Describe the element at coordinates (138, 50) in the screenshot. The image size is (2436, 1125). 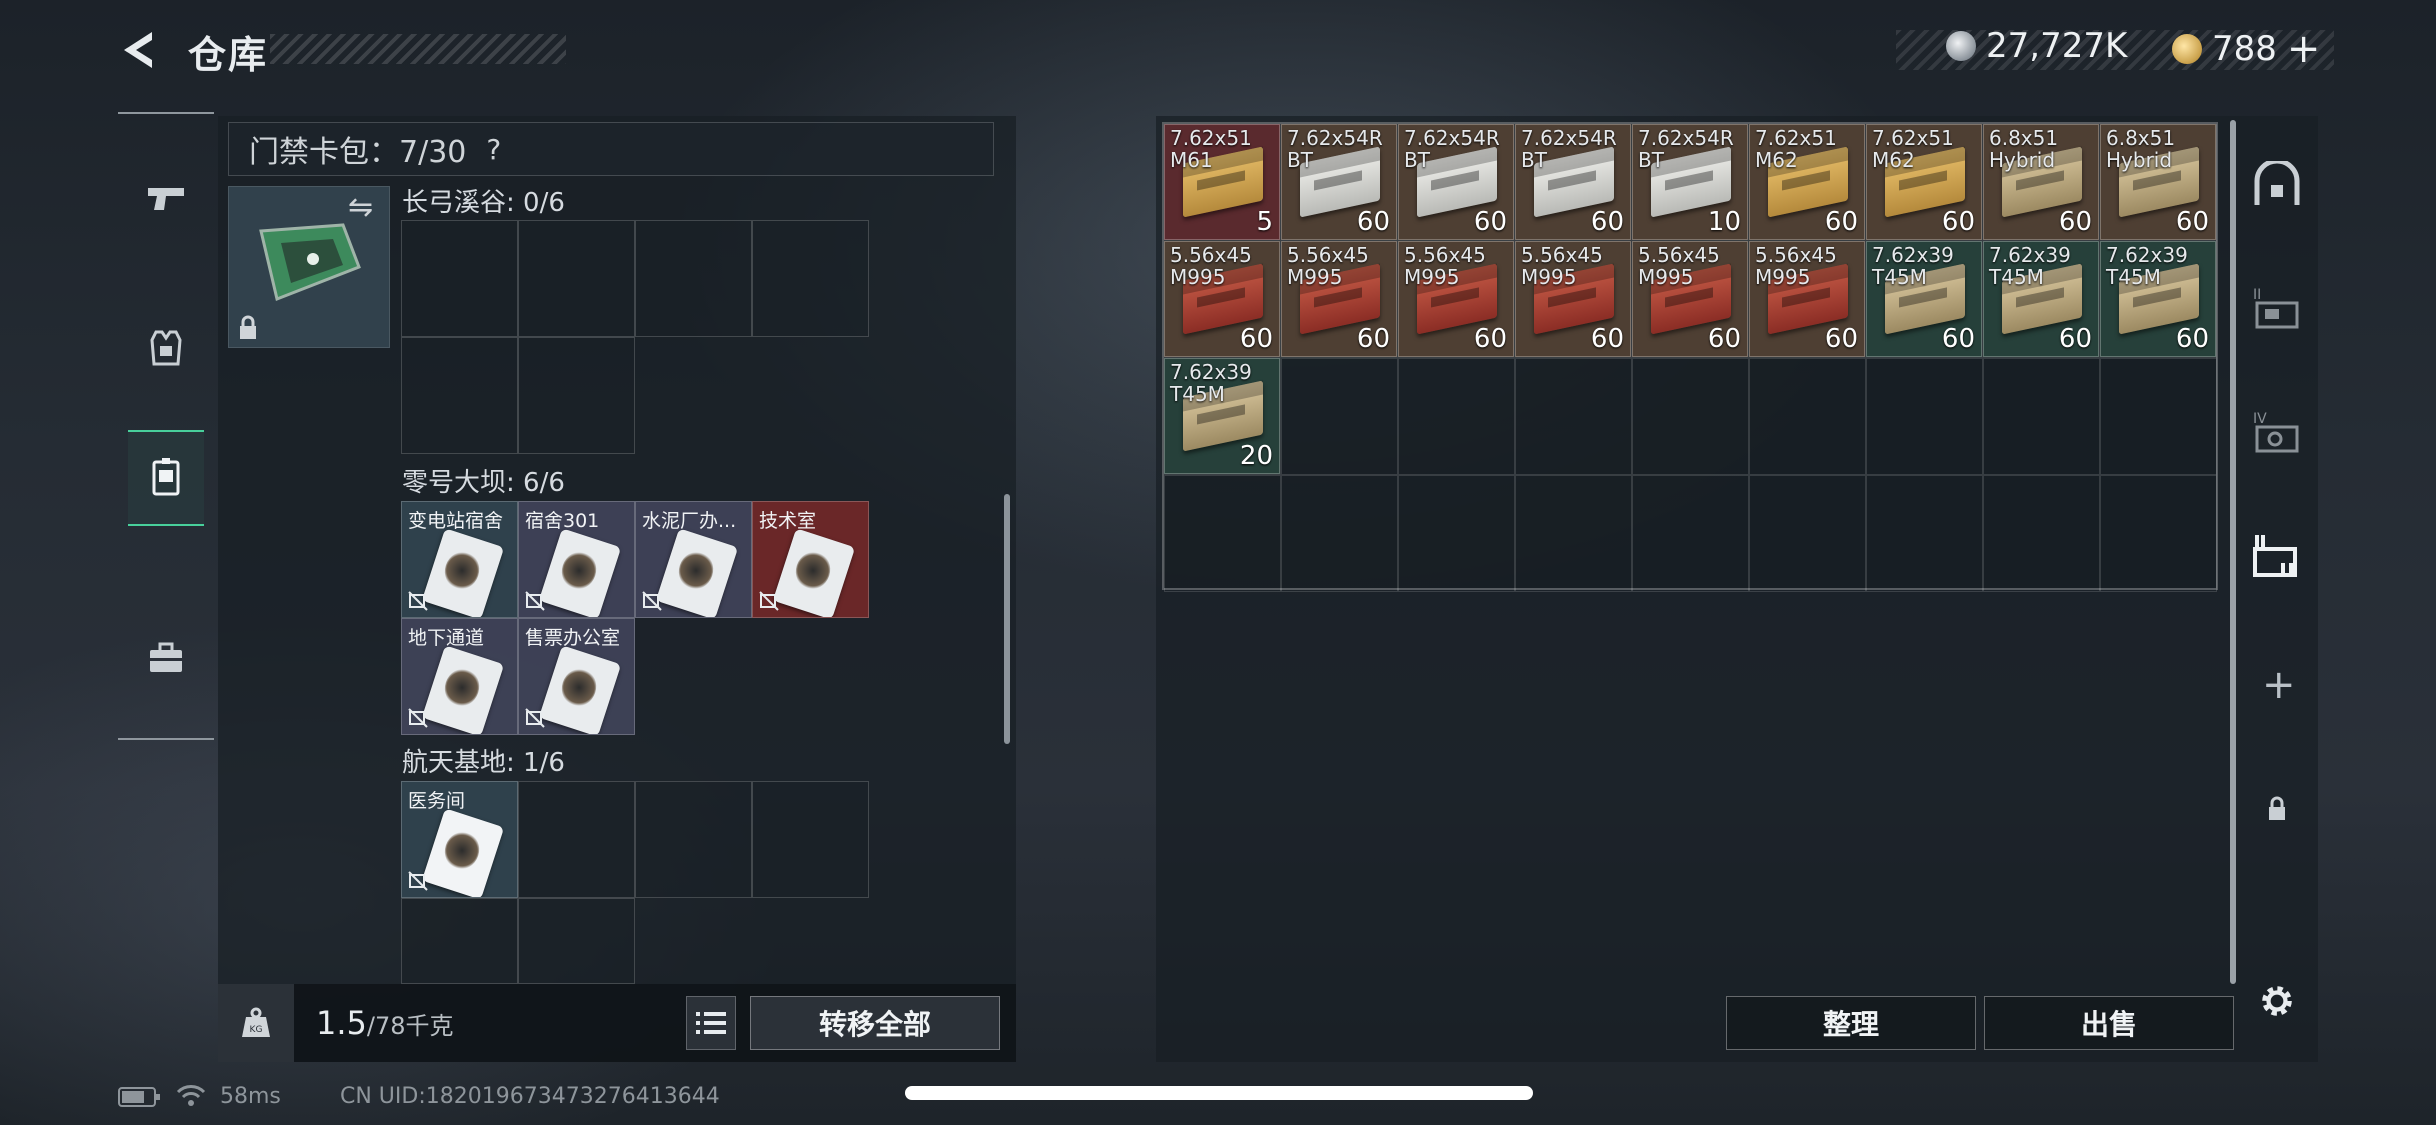
I see `back-arrow-icon` at that location.